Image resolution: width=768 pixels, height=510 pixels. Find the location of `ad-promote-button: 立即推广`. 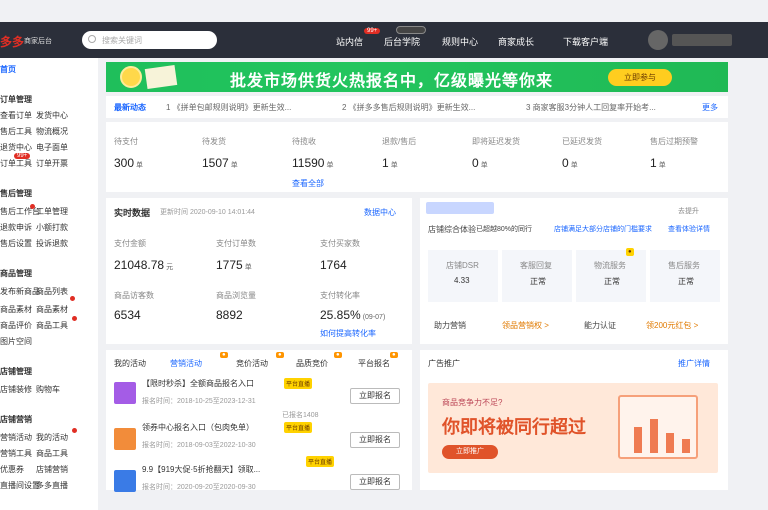

ad-promote-button: 立即推广 is located at coordinates (470, 452).